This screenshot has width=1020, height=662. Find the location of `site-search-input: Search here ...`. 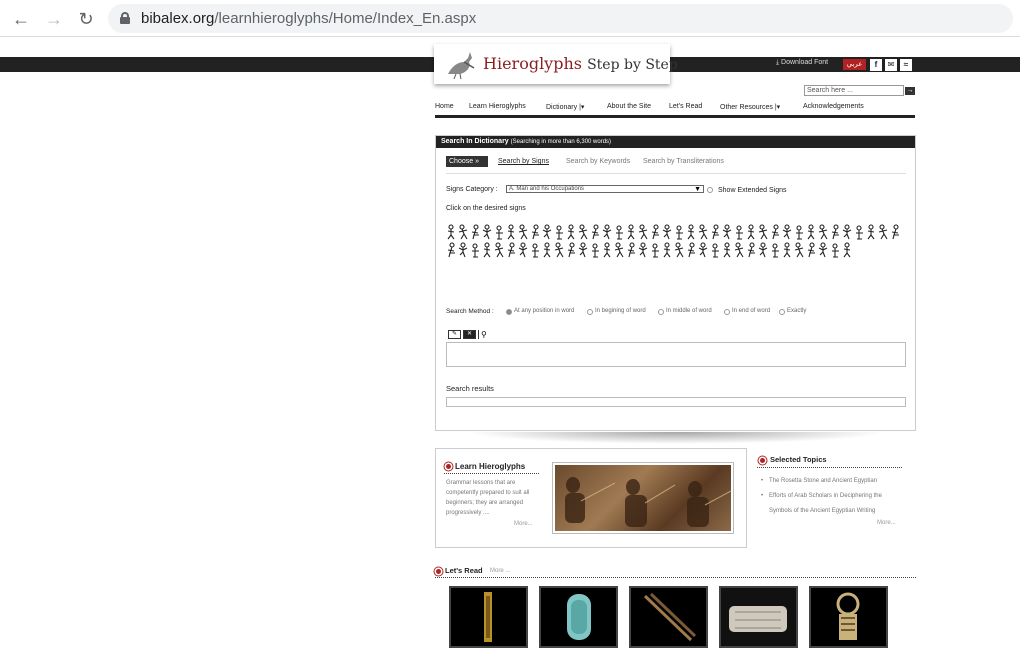

site-search-input: Search here ... is located at coordinates (854, 90).